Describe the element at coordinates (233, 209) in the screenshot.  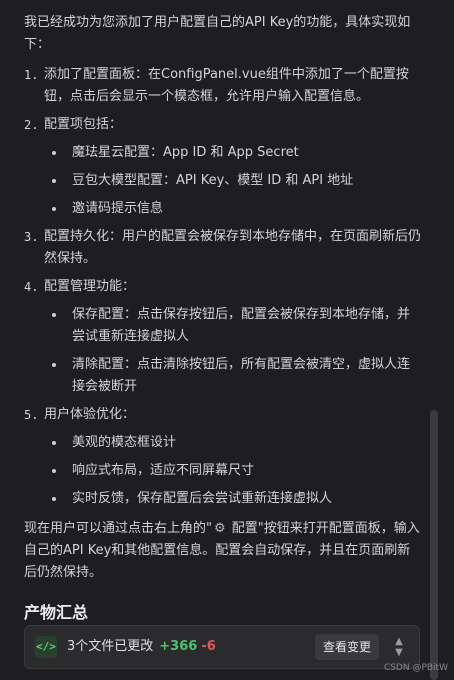
I see `sub-list-item: 邀请码提示信息` at that location.